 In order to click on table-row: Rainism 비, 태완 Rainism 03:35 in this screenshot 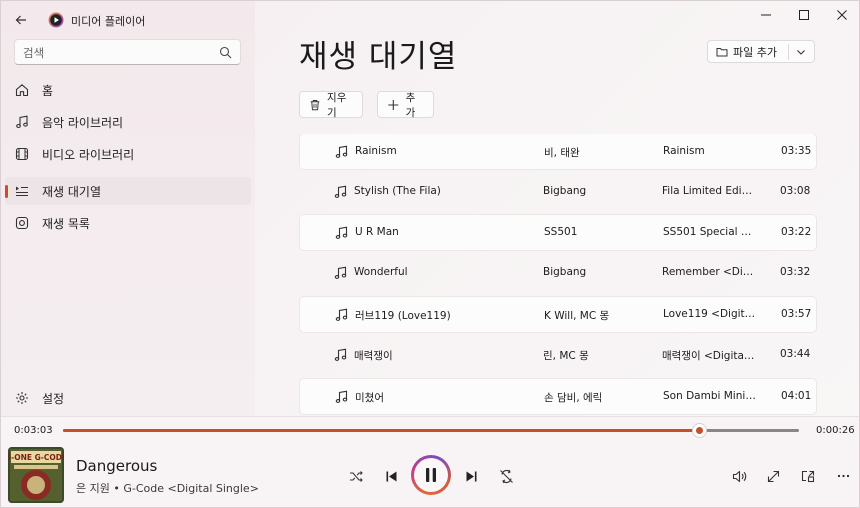, I will do `click(558, 152)`.